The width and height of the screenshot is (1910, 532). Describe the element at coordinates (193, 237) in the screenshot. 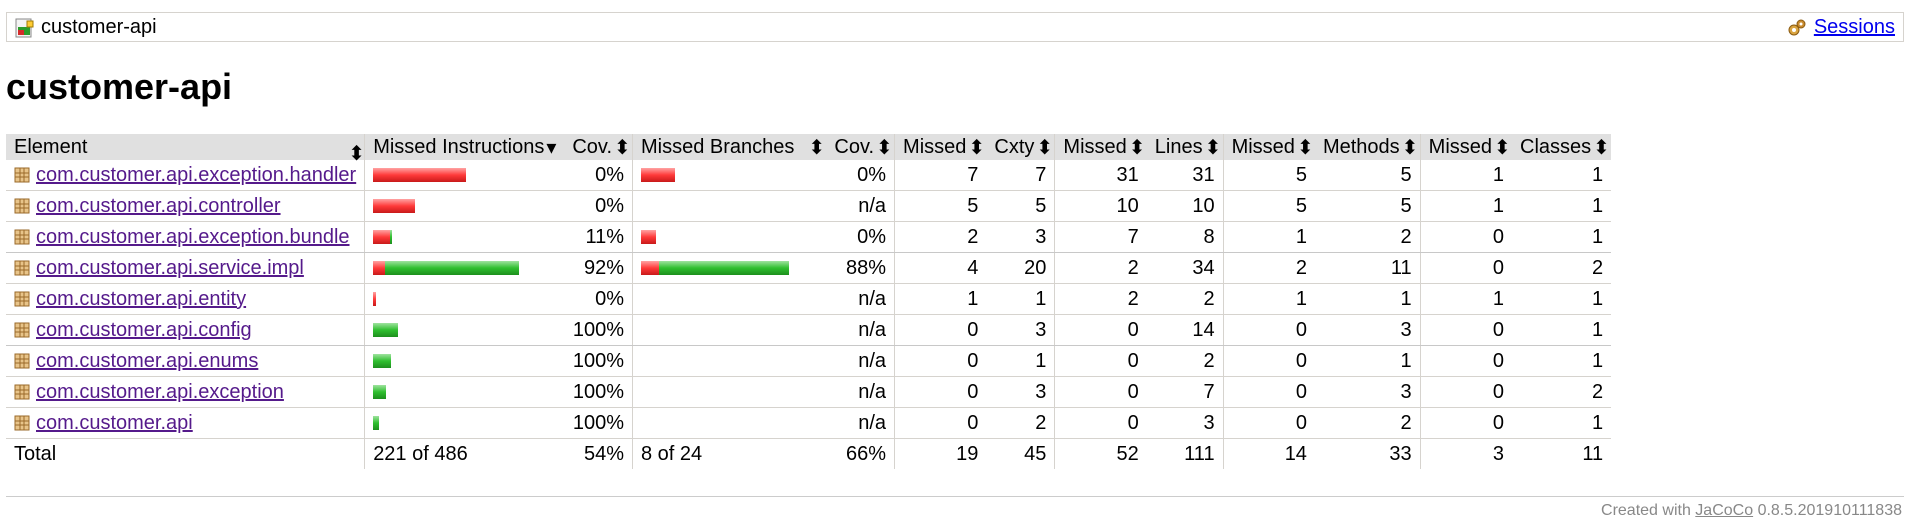

I see `package-link: com.customer.api.exception.bundle` at that location.